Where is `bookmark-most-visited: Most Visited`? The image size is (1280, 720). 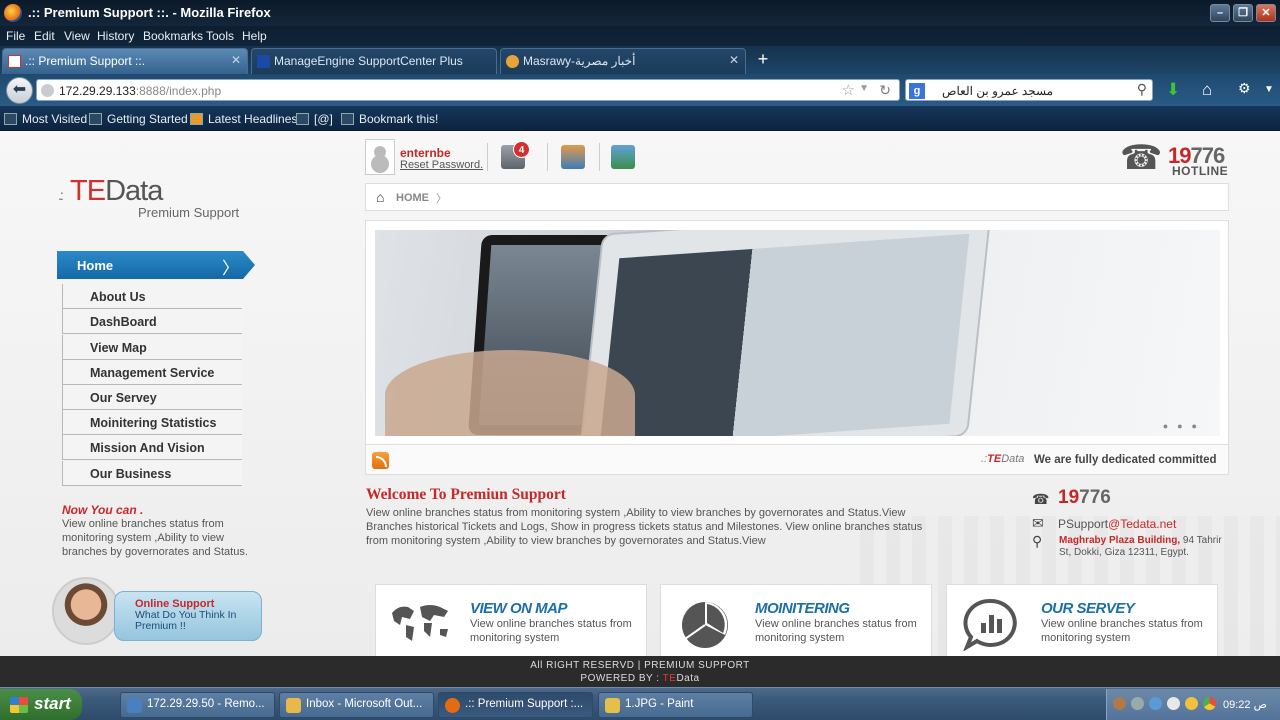 bookmark-most-visited: Most Visited is located at coordinates (45, 119).